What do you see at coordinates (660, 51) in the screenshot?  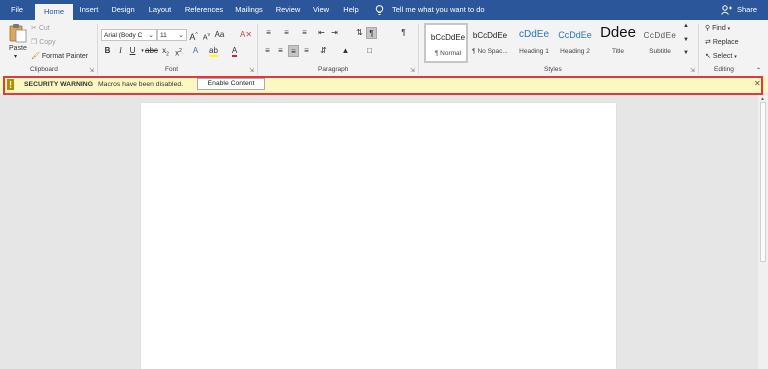 I see `style-subtitle-name: Subtitle` at bounding box center [660, 51].